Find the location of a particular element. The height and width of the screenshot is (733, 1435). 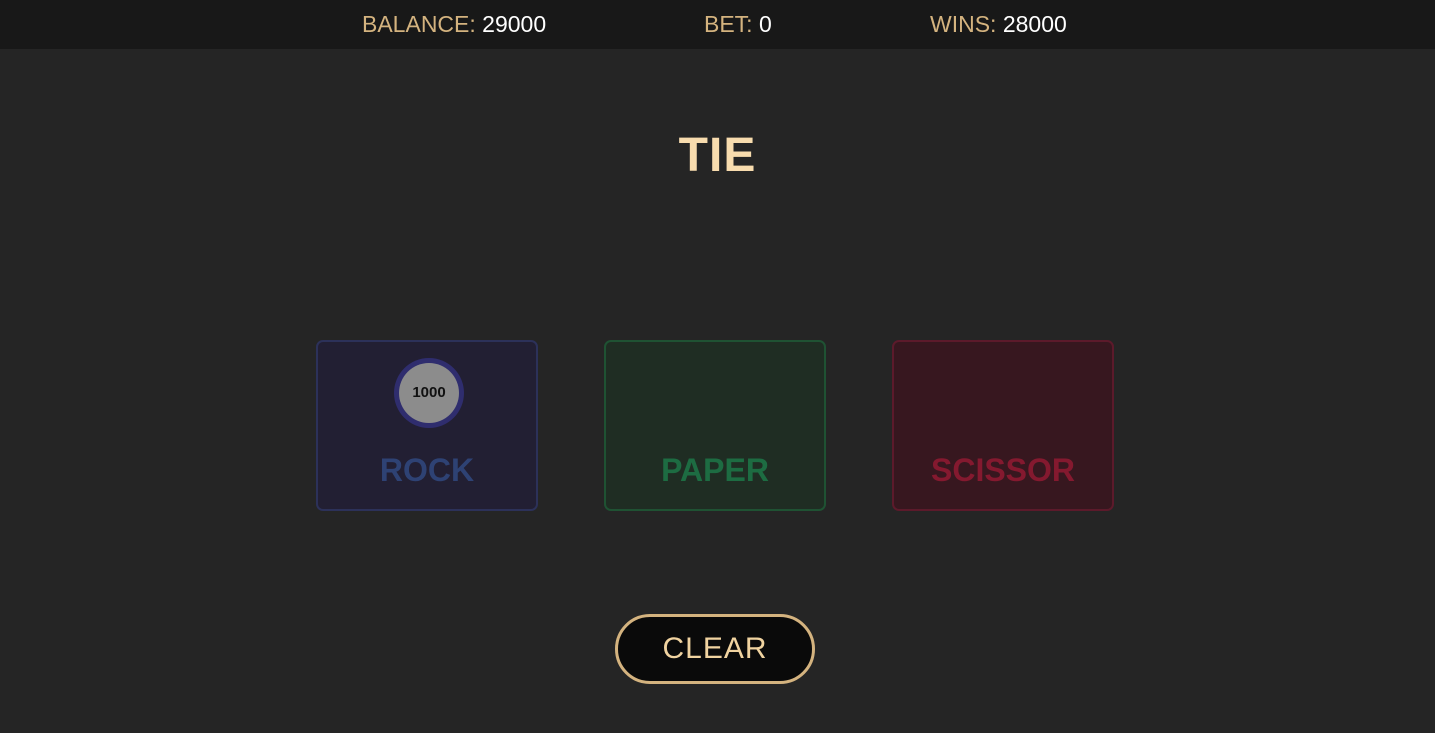

clear-button: CLEAR is located at coordinates (715, 649).